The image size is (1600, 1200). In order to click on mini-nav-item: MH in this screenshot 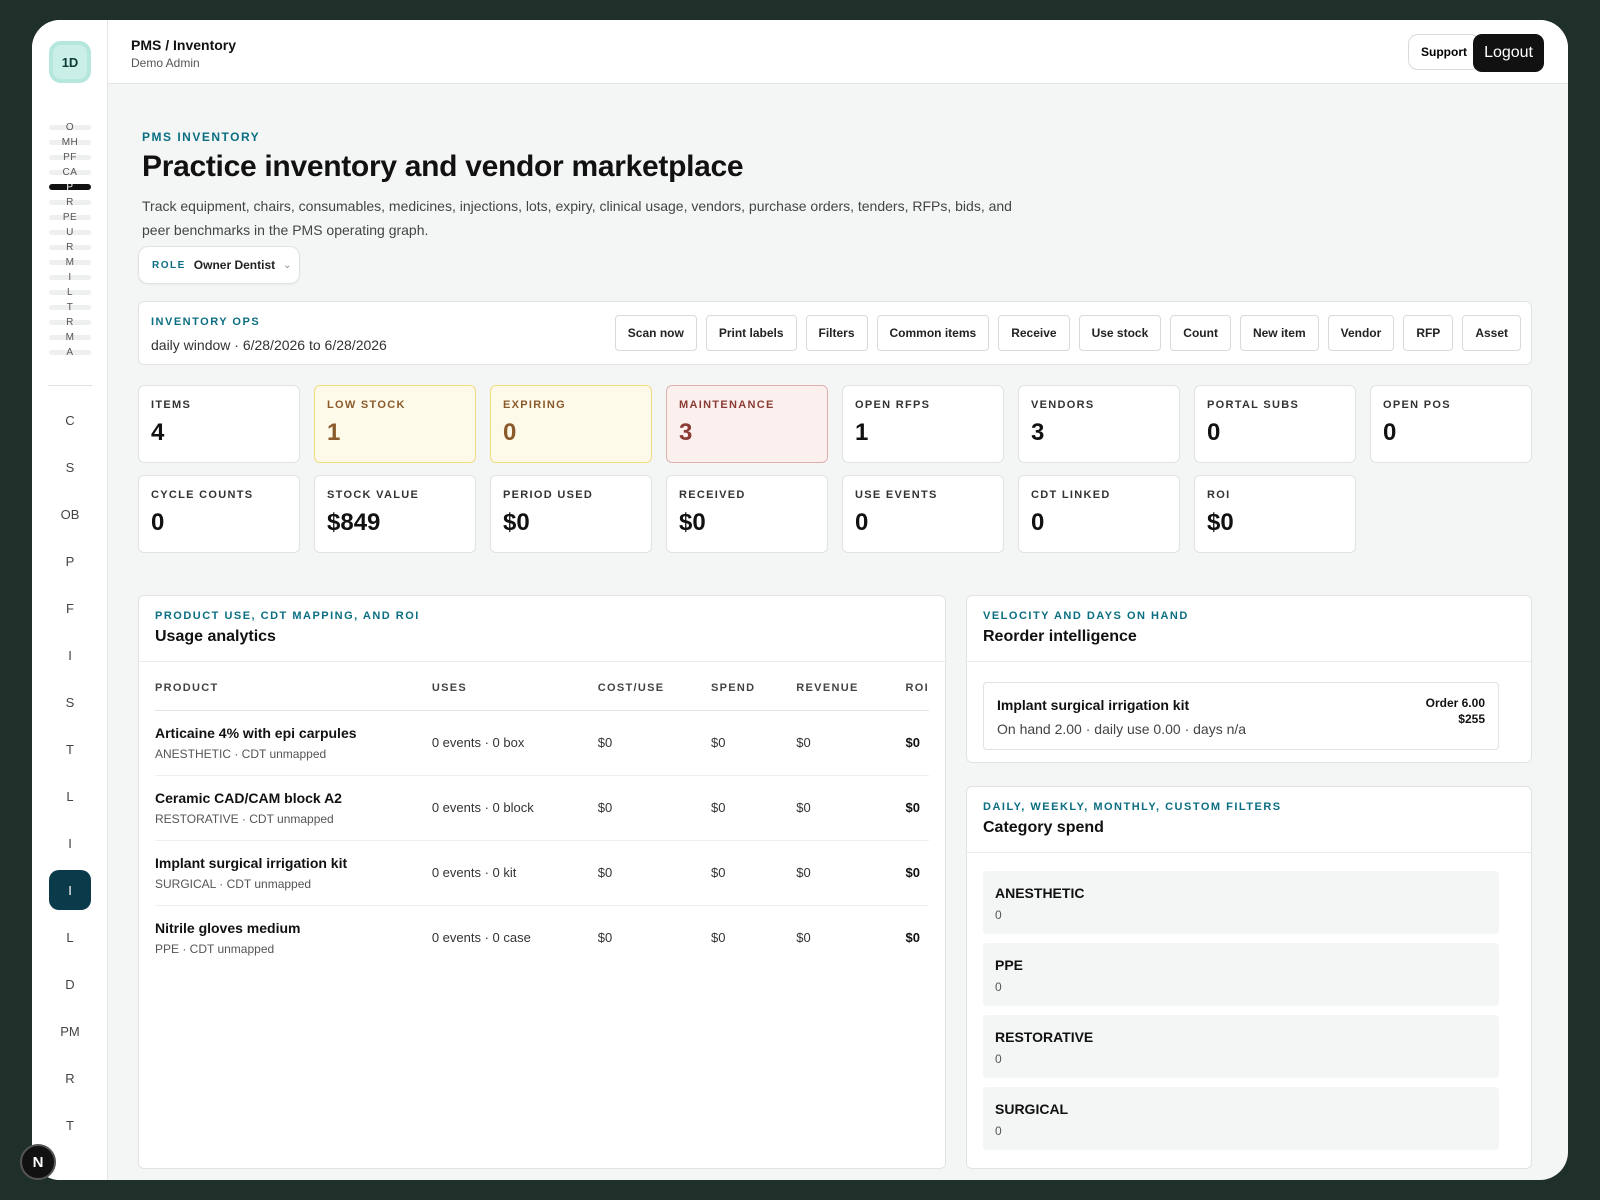, I will do `click(70, 142)`.